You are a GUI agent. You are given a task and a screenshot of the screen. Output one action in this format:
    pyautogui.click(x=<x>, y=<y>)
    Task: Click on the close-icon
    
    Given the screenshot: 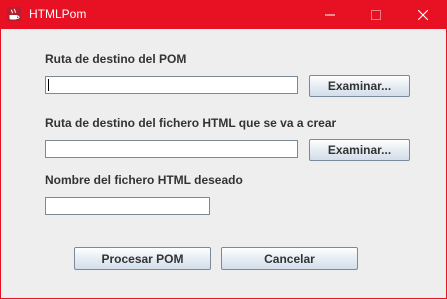 What is the action you would take?
    pyautogui.click(x=423, y=15)
    